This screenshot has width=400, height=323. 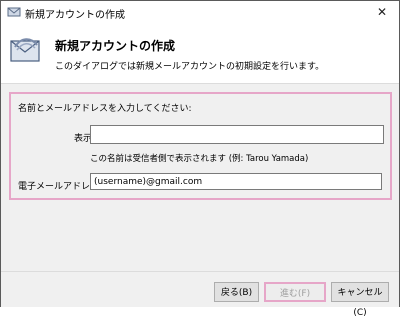 What do you see at coordinates (200, 12) in the screenshot?
I see `title-bar: 新規アカウントの作成 ✕` at bounding box center [200, 12].